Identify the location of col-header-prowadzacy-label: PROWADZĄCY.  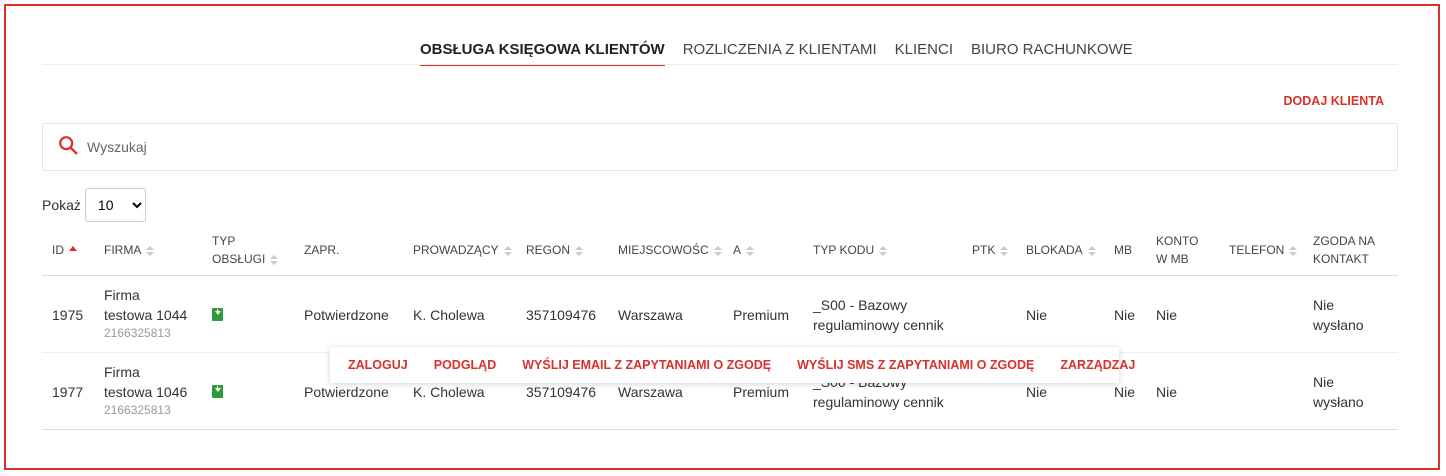
(456, 250).